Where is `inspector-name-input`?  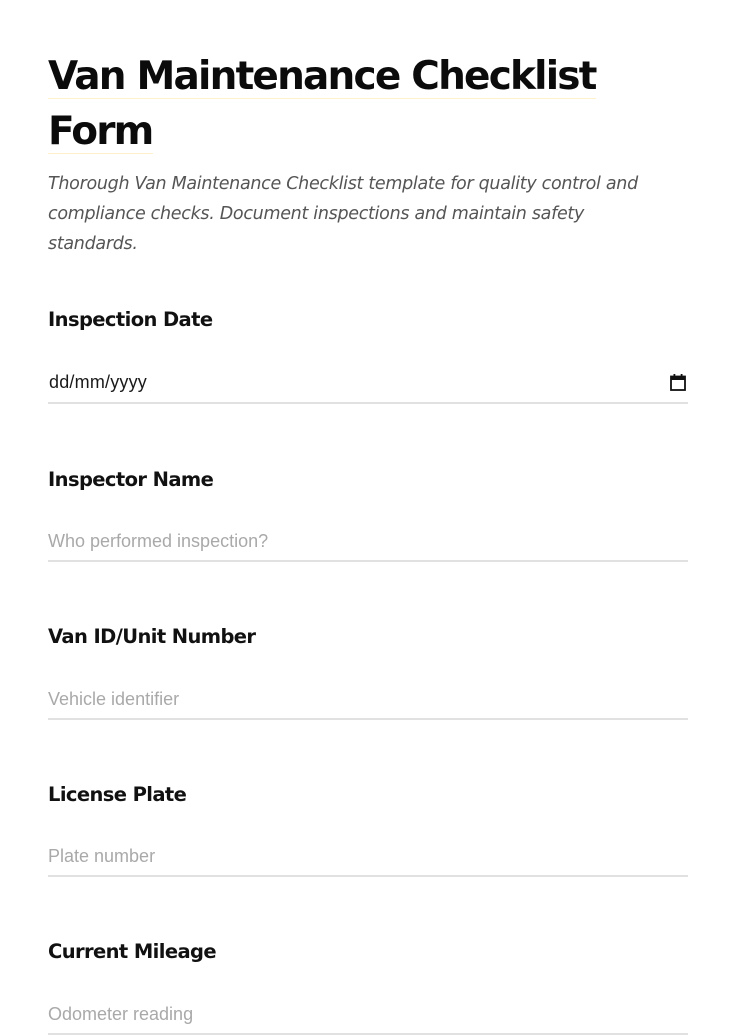
inspector-name-input is located at coordinates (368, 542).